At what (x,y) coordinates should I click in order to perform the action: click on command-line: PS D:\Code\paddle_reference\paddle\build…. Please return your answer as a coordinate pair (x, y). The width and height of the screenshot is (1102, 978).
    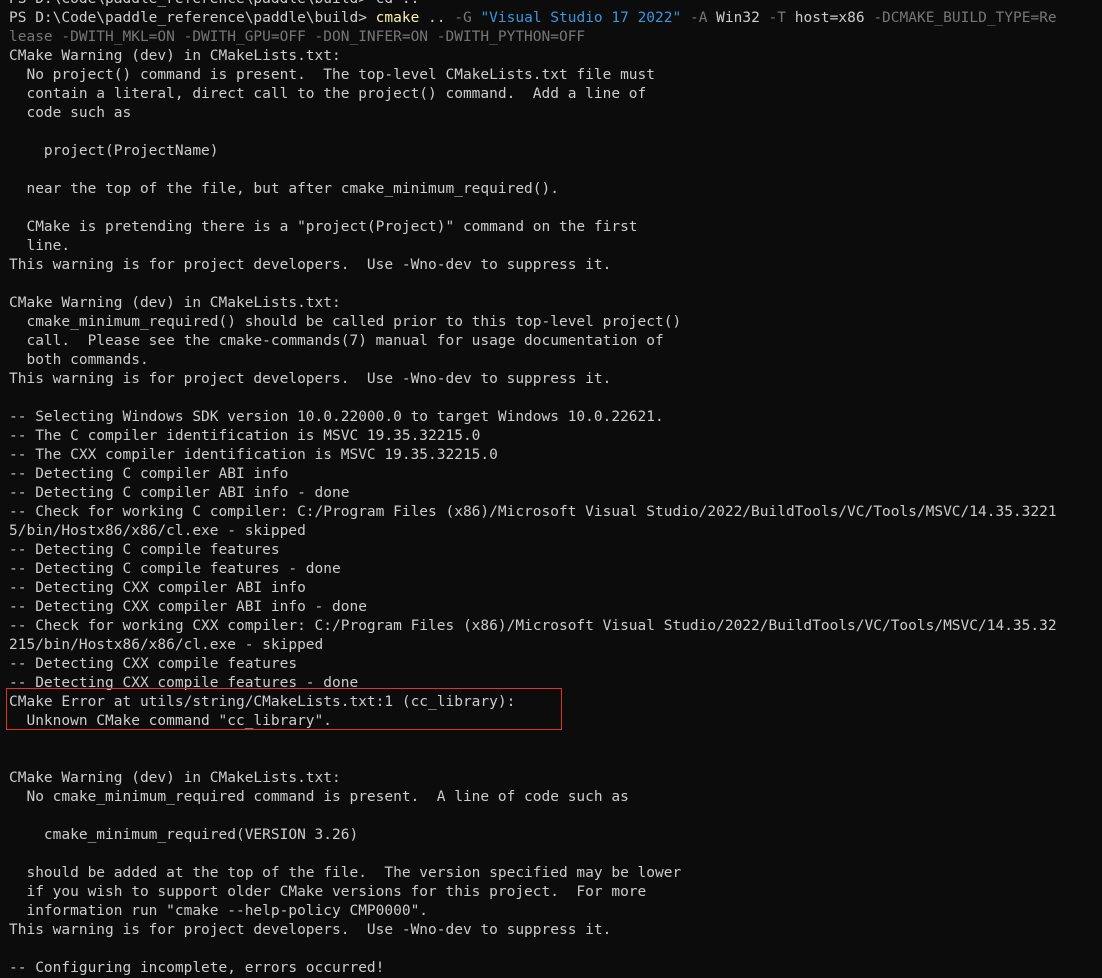
    Looking at the image, I should click on (555, 18).